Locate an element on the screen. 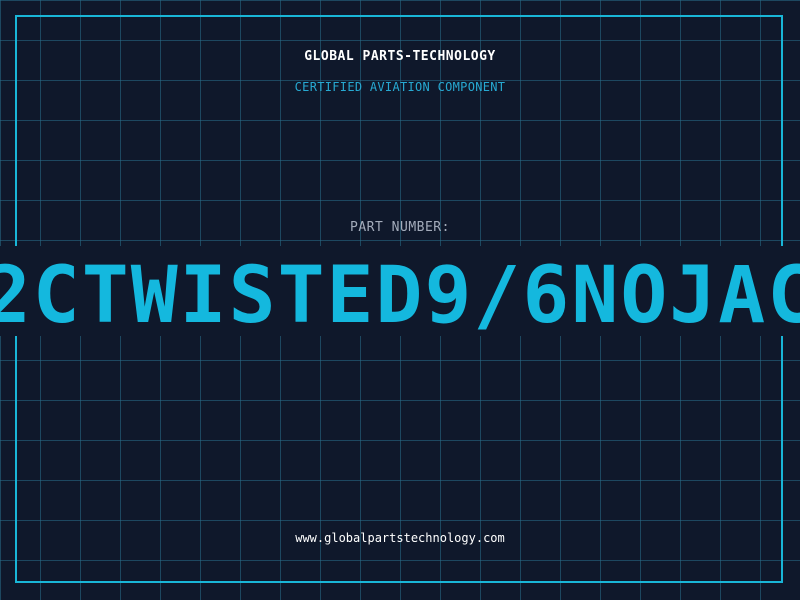 The image size is (800, 600). website-url: www.globalpartstechnology.com is located at coordinates (400, 538).